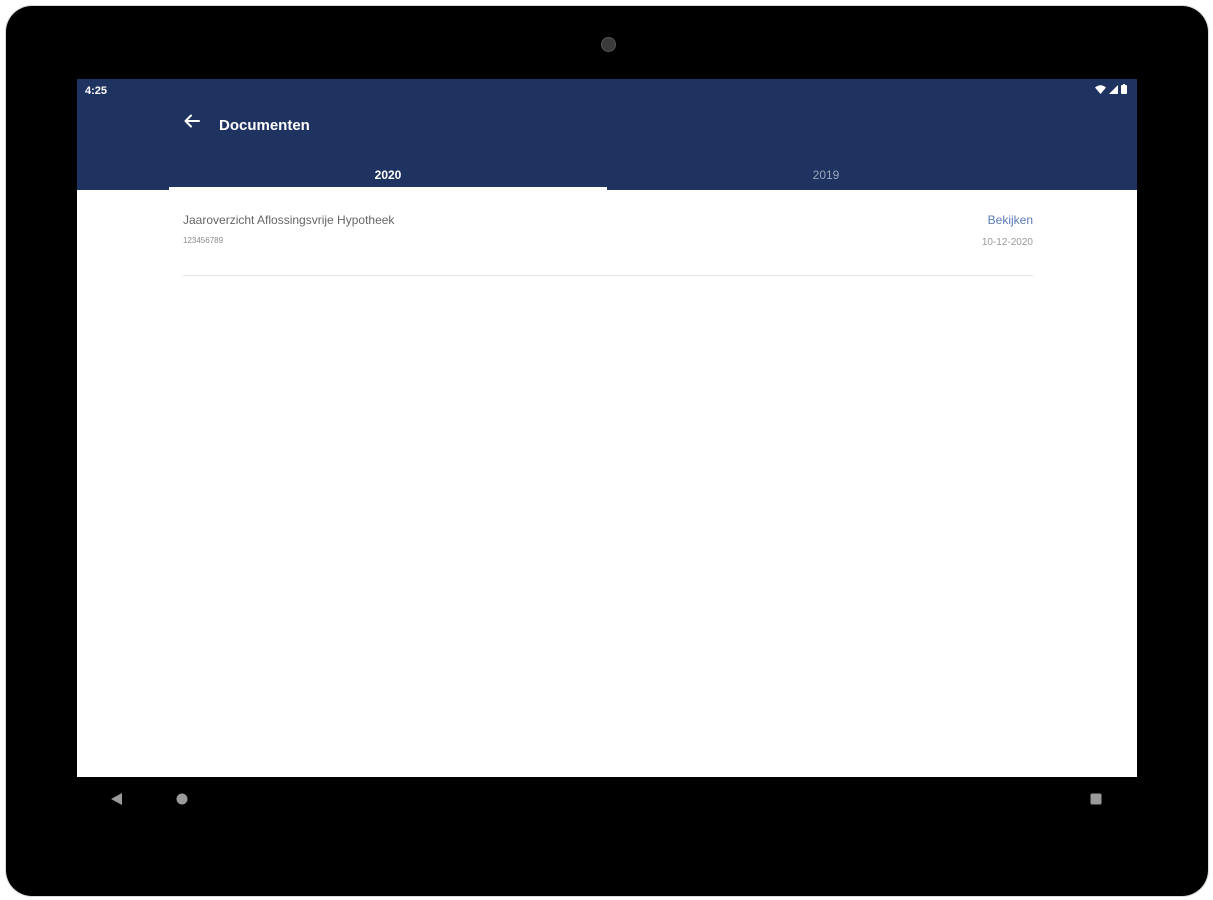 The height and width of the screenshot is (900, 1213). I want to click on tab-label: 2020, so click(388, 174).